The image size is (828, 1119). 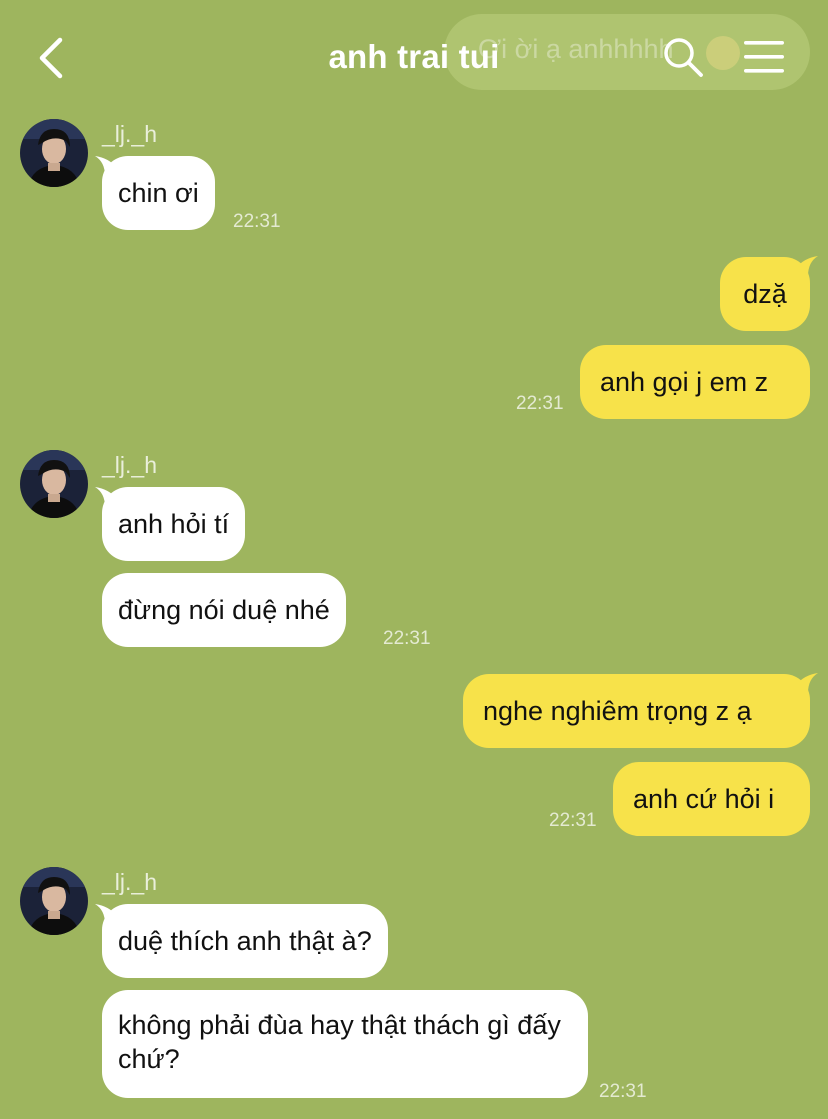 I want to click on message-bubble-outgoing: anh cứ hỏi i, so click(x=711, y=799).